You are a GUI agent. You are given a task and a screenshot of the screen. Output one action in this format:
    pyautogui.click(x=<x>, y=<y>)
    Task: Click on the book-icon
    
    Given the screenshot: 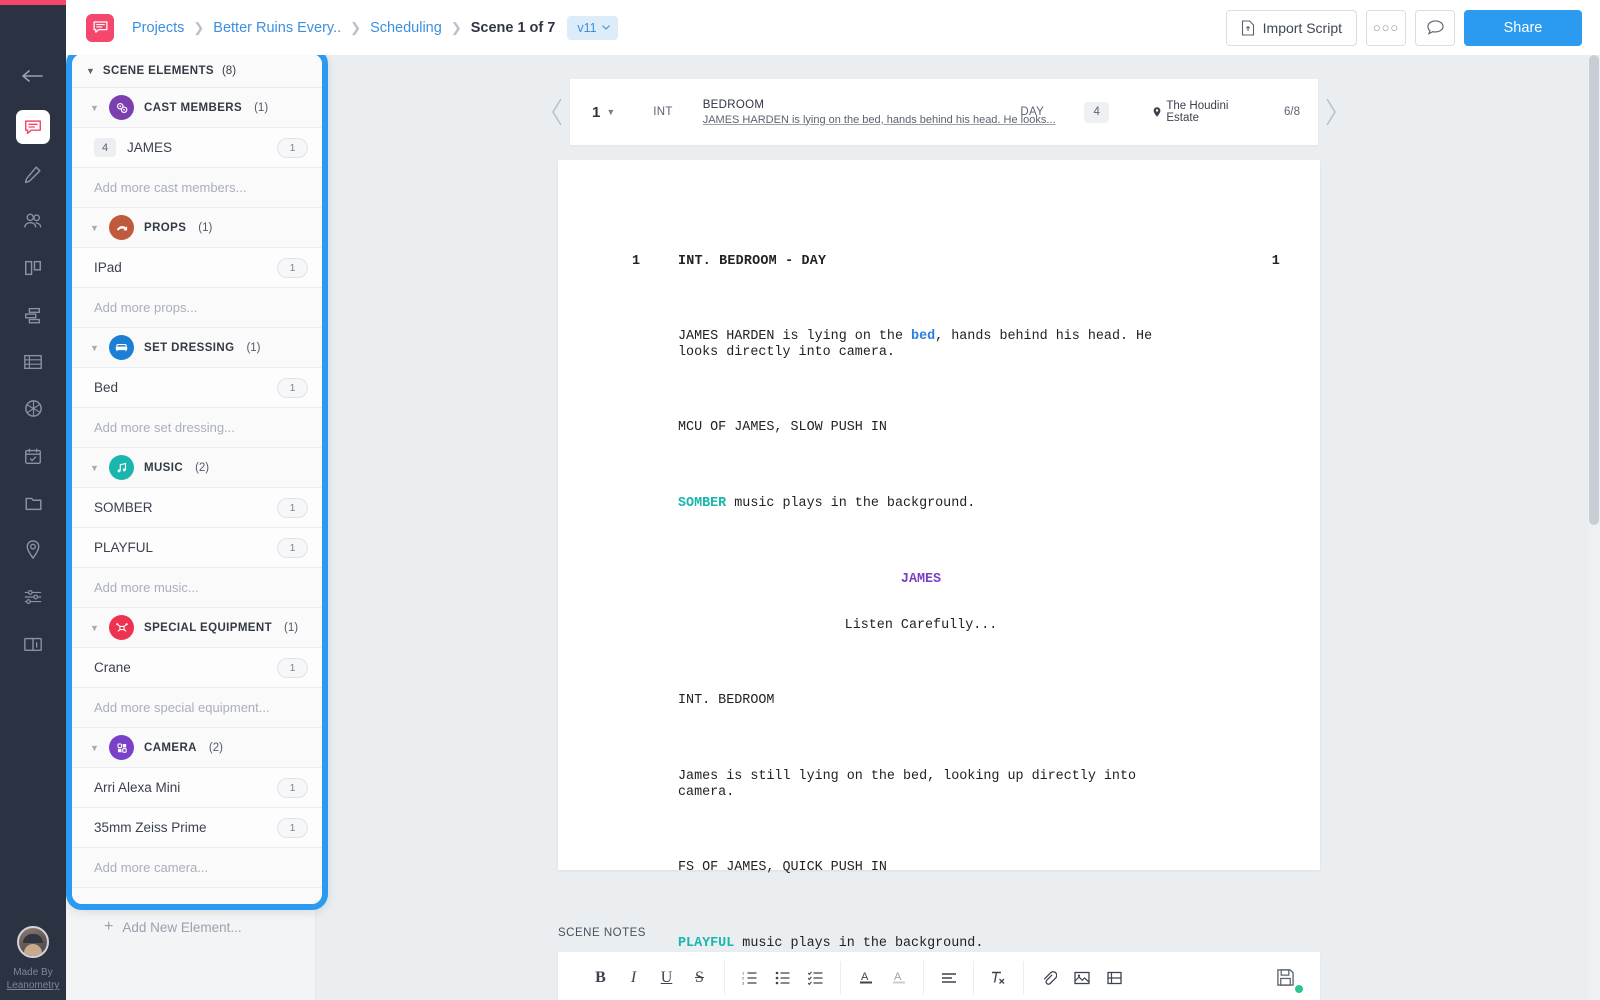 What is the action you would take?
    pyautogui.click(x=33, y=643)
    